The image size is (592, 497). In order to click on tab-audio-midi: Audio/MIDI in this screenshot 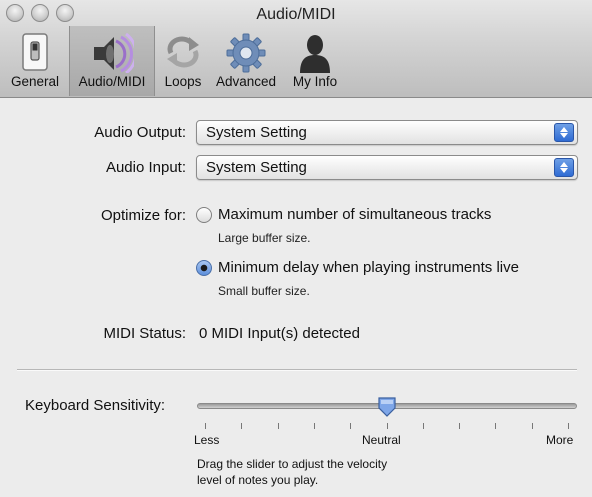, I will do `click(112, 61)`.